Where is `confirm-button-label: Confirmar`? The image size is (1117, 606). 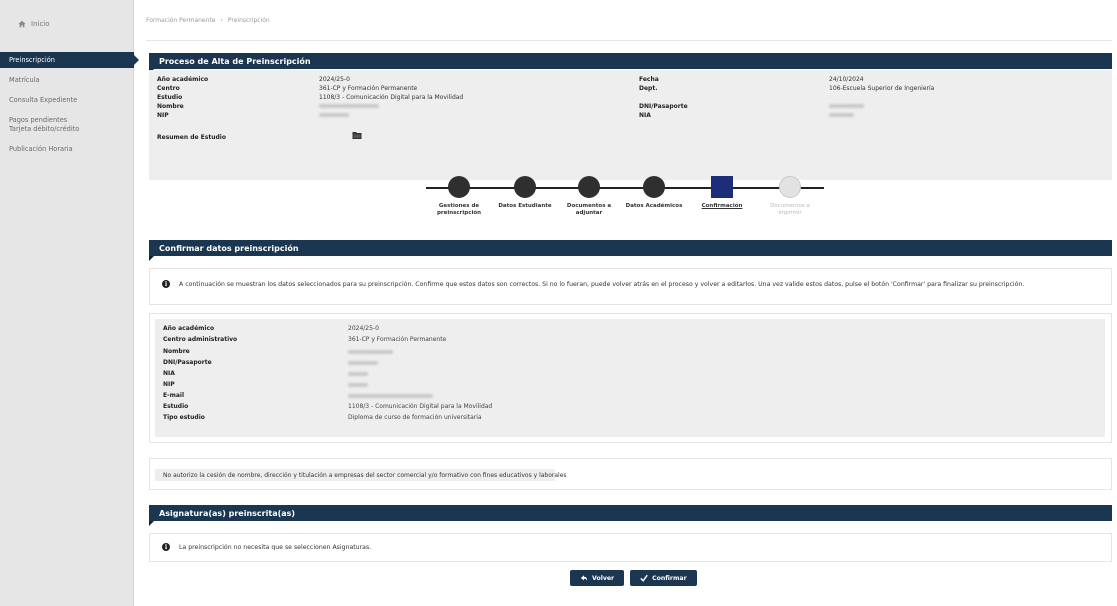 confirm-button-label: Confirmar is located at coordinates (669, 578).